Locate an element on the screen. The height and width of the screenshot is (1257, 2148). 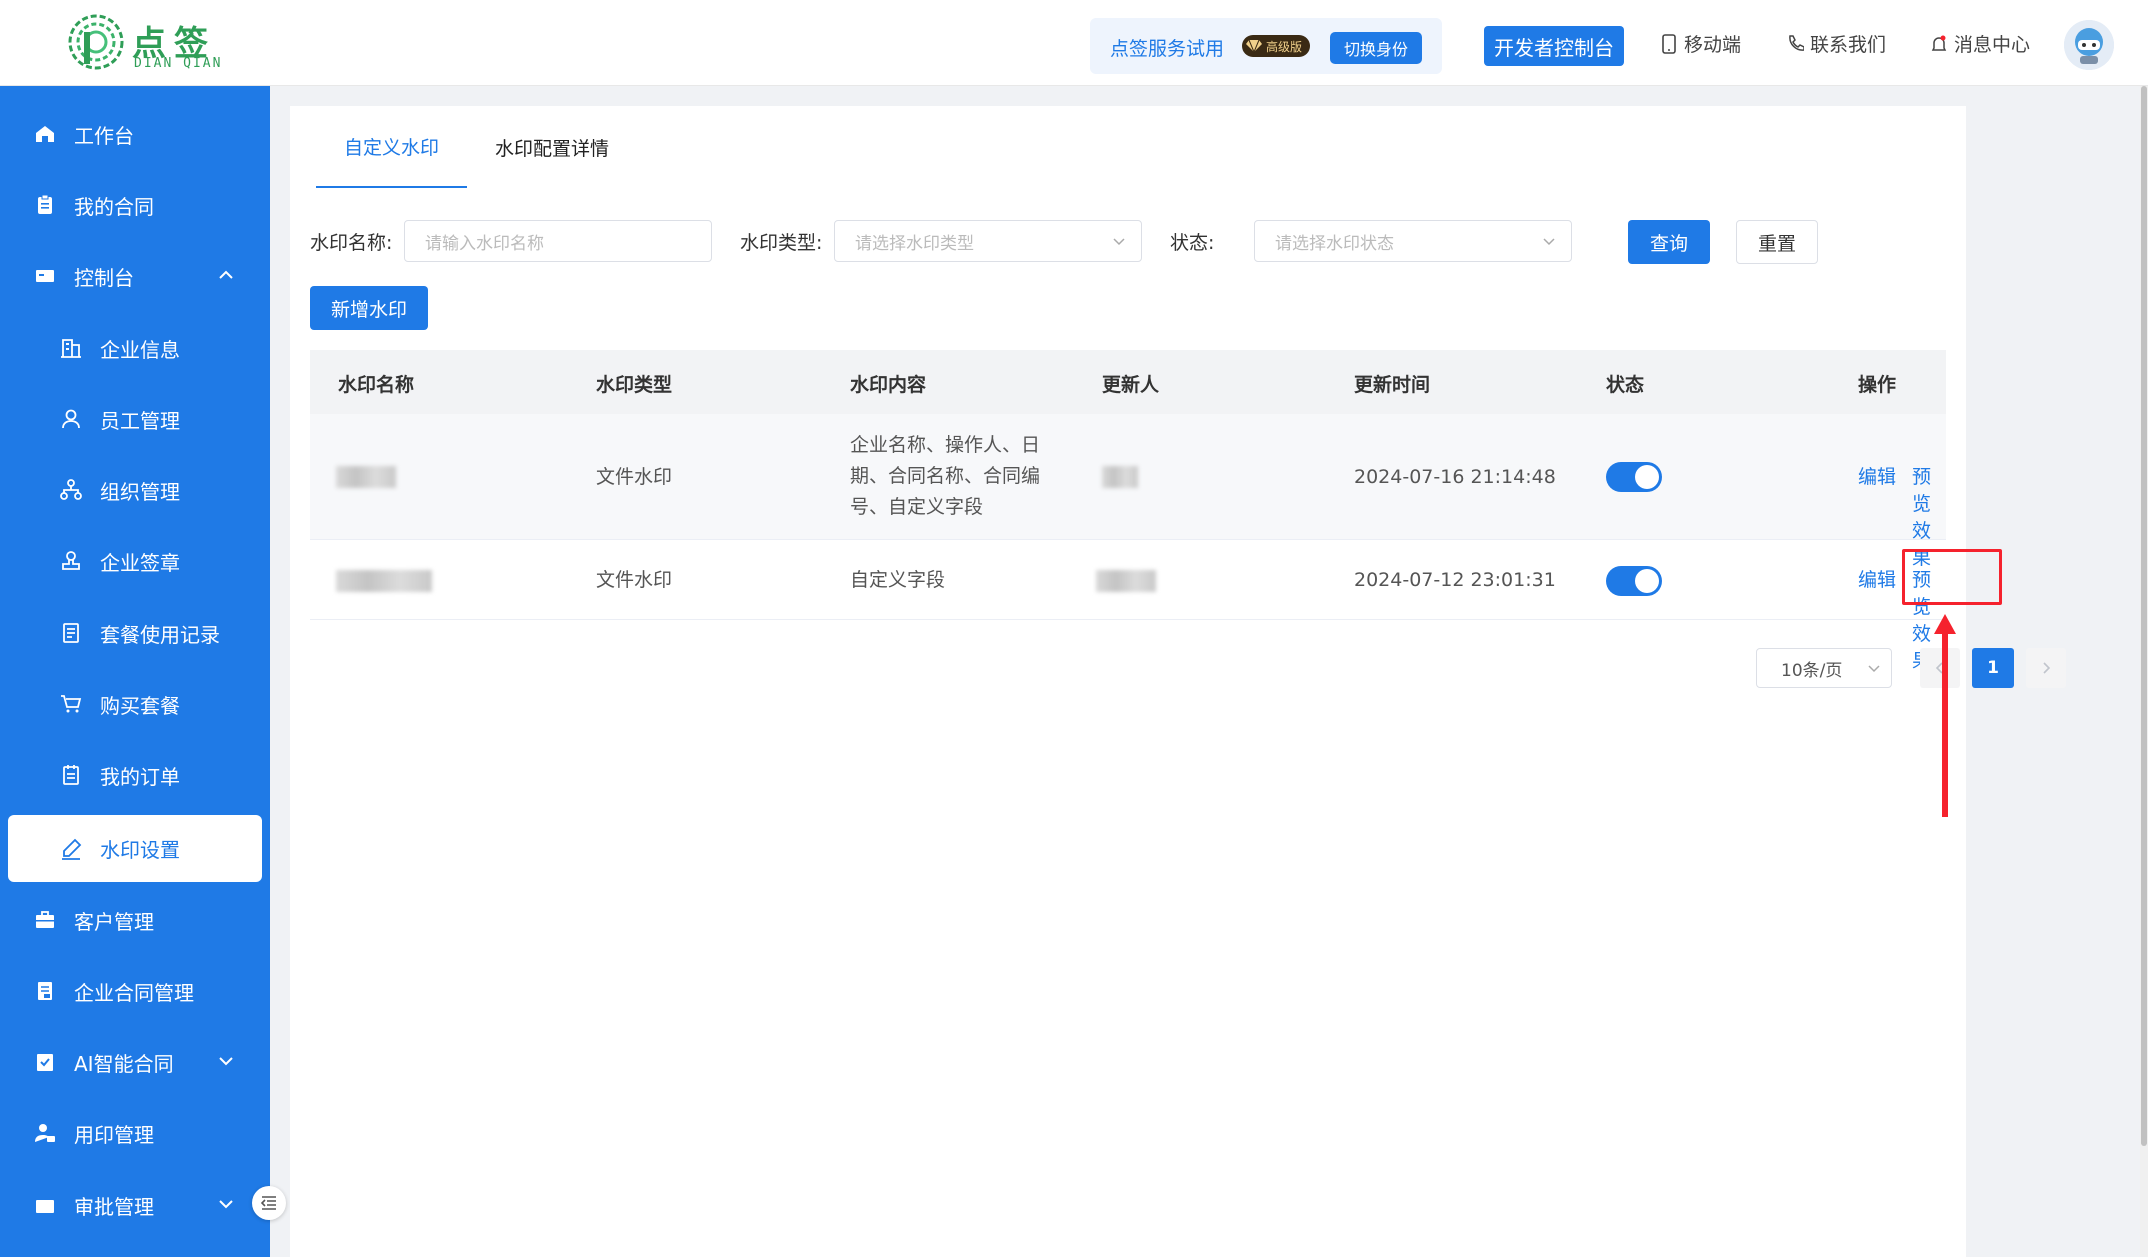
sidebar-collapse-button is located at coordinates (269, 1203).